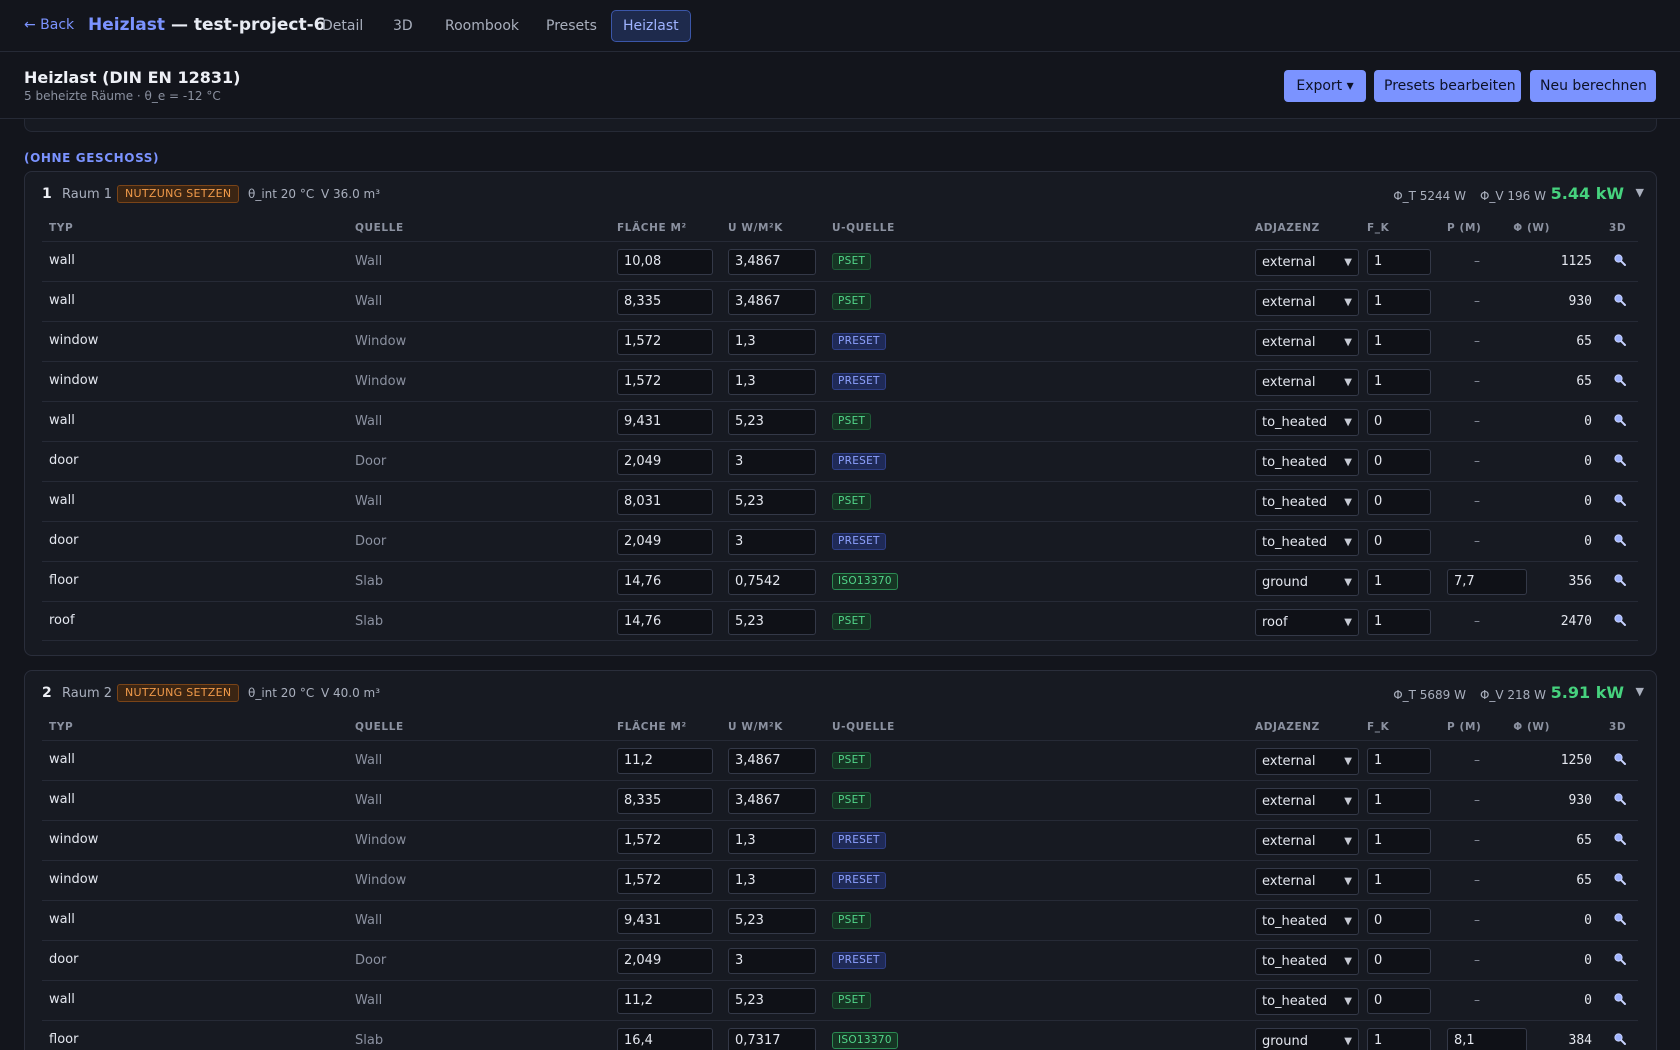 The height and width of the screenshot is (1050, 1680). What do you see at coordinates (342, 26) in the screenshot?
I see `tab-detail: Detail` at bounding box center [342, 26].